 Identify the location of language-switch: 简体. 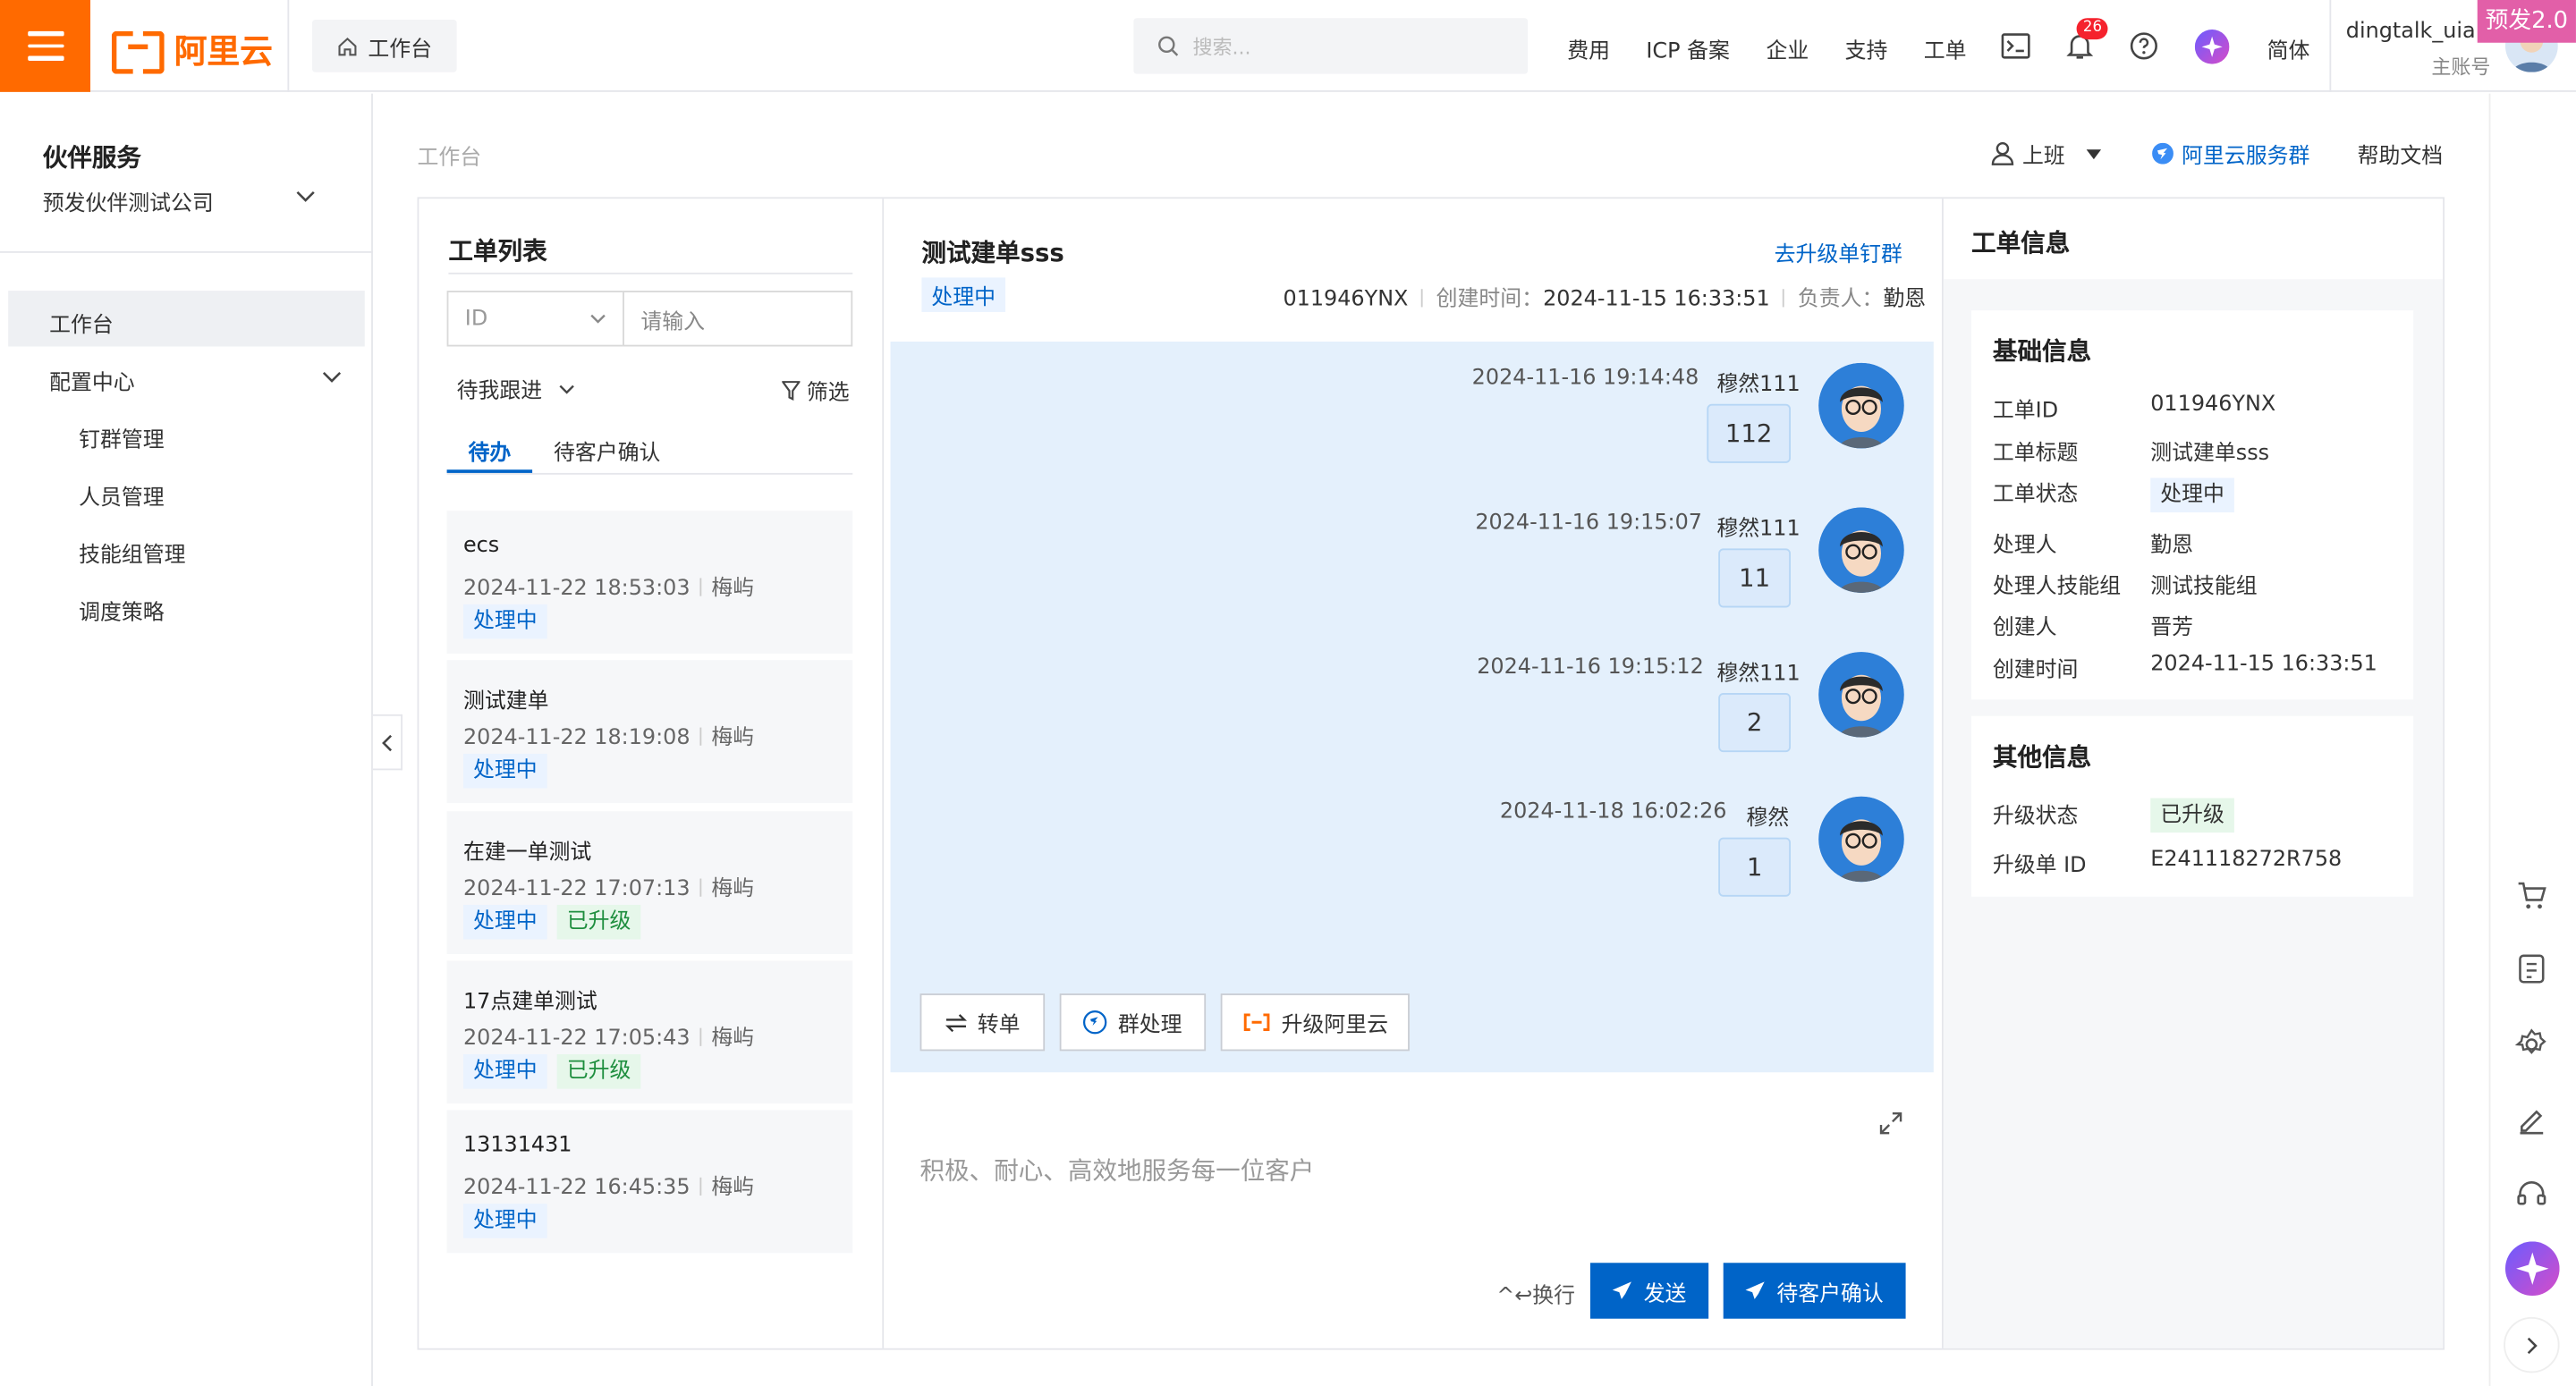
(2288, 49).